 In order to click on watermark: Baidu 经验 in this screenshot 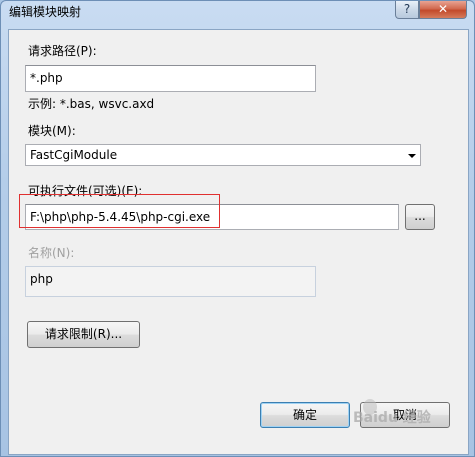, I will do `click(392, 418)`.